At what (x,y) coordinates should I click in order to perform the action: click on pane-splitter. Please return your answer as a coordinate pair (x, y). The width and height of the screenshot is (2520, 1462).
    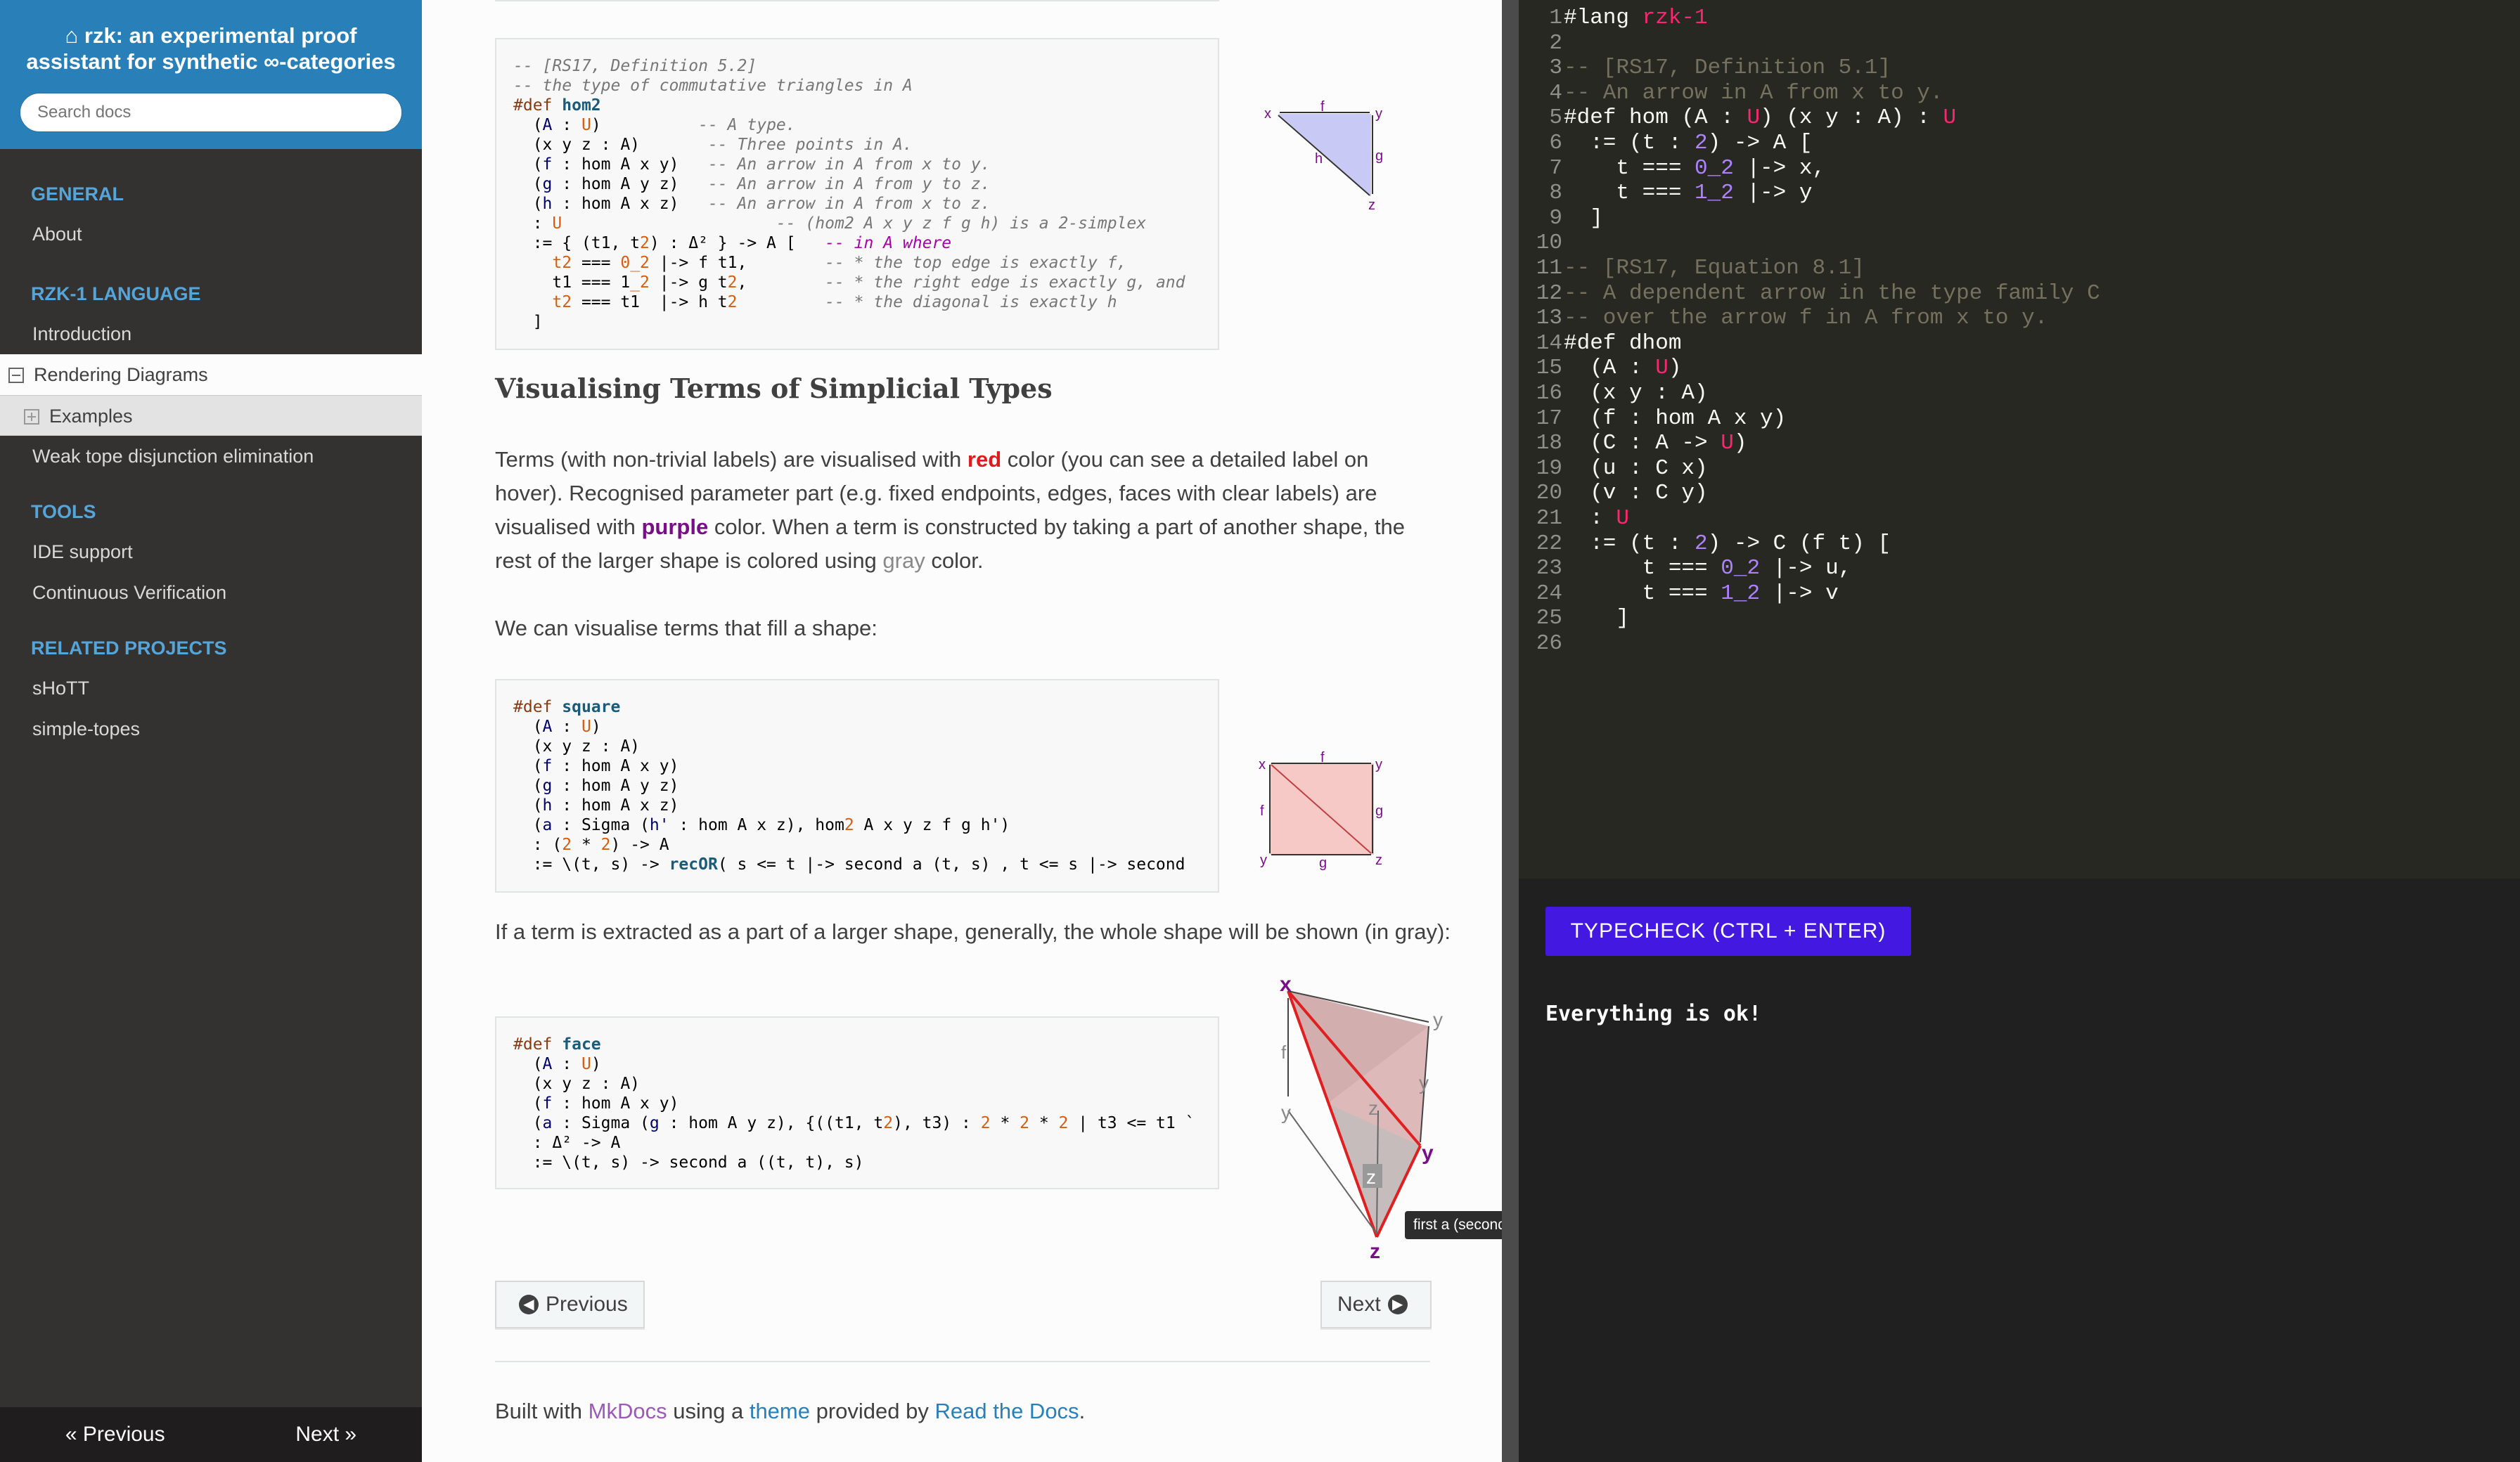
    Looking at the image, I should click on (1511, 731).